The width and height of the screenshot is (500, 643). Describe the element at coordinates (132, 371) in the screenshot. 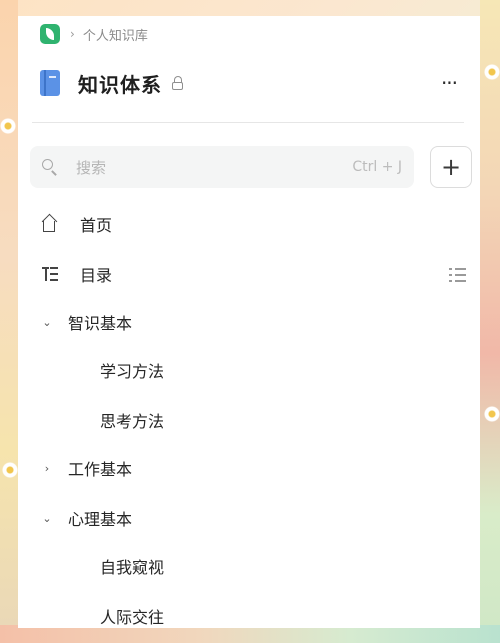

I see `tree-doc-label: 学习方法` at that location.